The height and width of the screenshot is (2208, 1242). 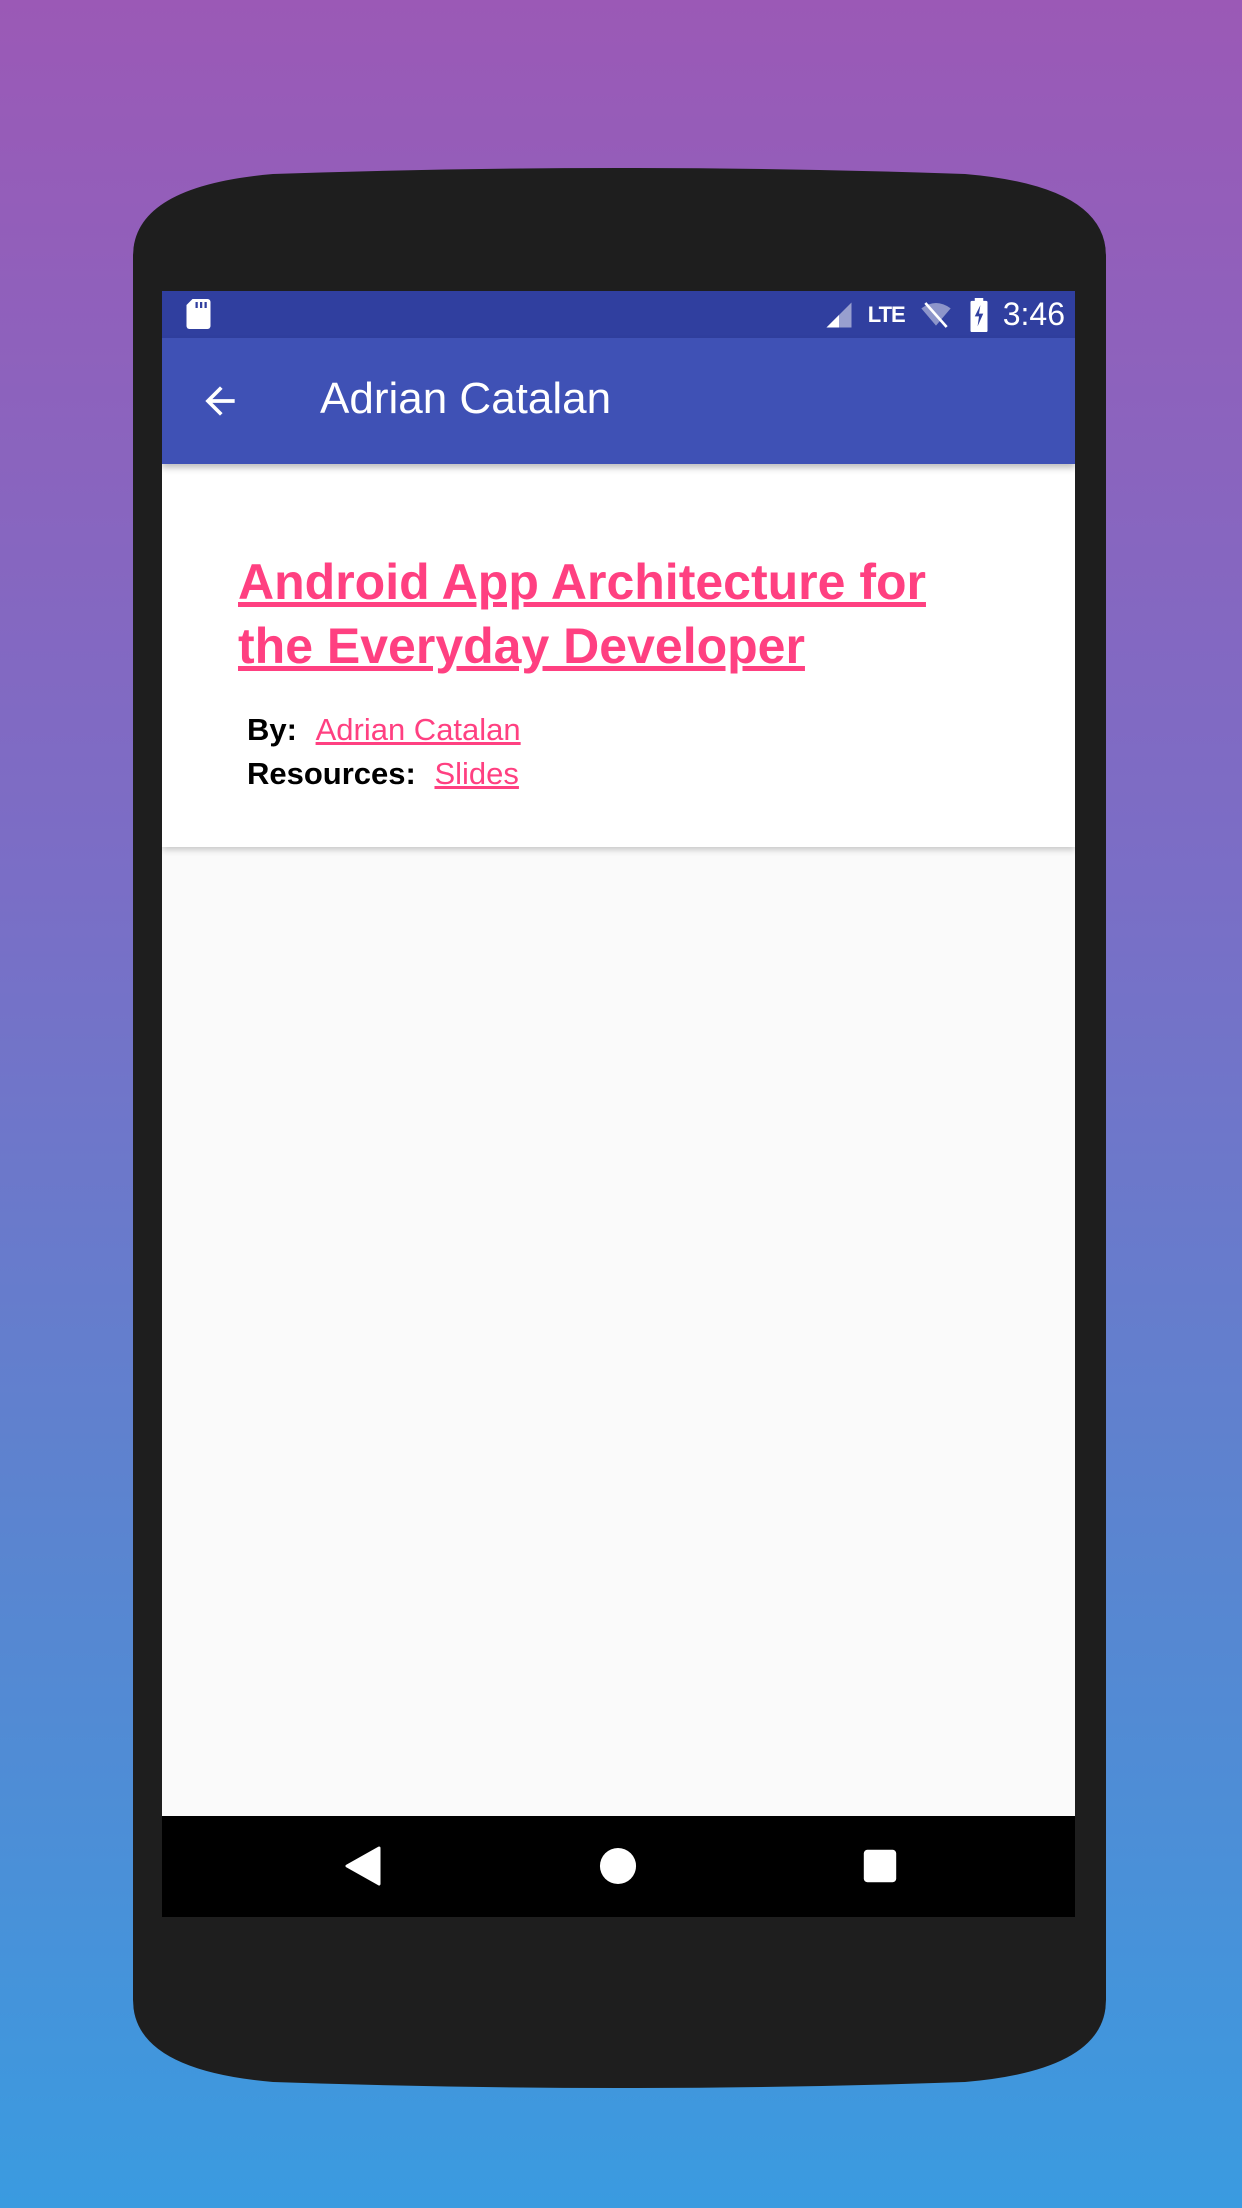 I want to click on nav-home-icon, so click(x=618, y=1866).